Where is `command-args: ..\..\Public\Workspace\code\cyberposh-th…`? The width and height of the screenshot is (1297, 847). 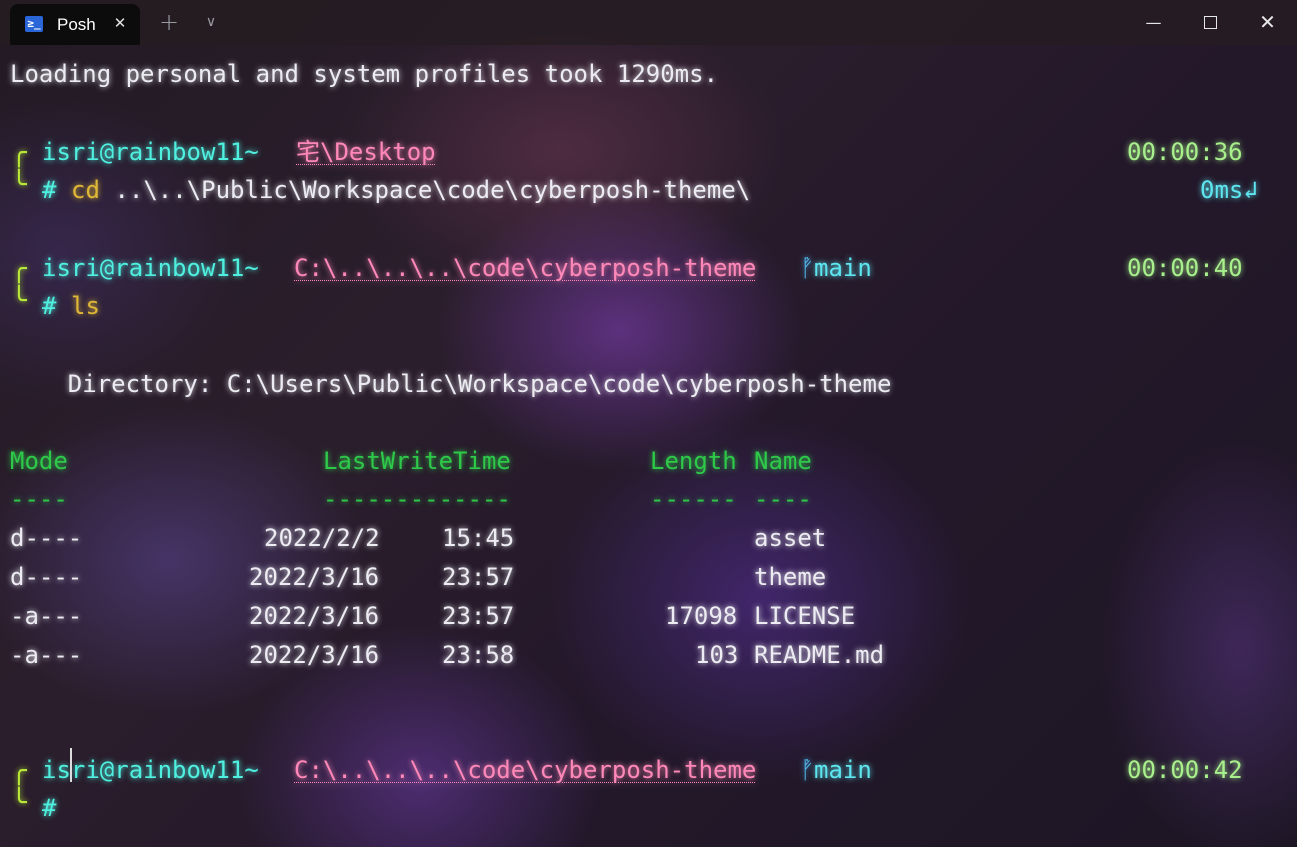
command-args: ..\..\Public\Workspace\code\cyberposh-th… is located at coordinates (425, 190).